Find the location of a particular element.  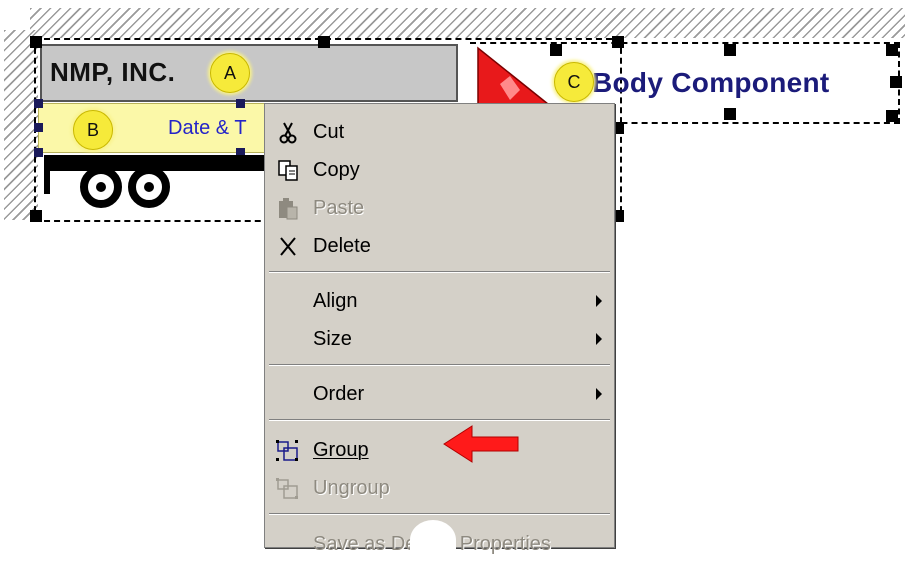

menu-item-label: Size is located at coordinates (332, 339).